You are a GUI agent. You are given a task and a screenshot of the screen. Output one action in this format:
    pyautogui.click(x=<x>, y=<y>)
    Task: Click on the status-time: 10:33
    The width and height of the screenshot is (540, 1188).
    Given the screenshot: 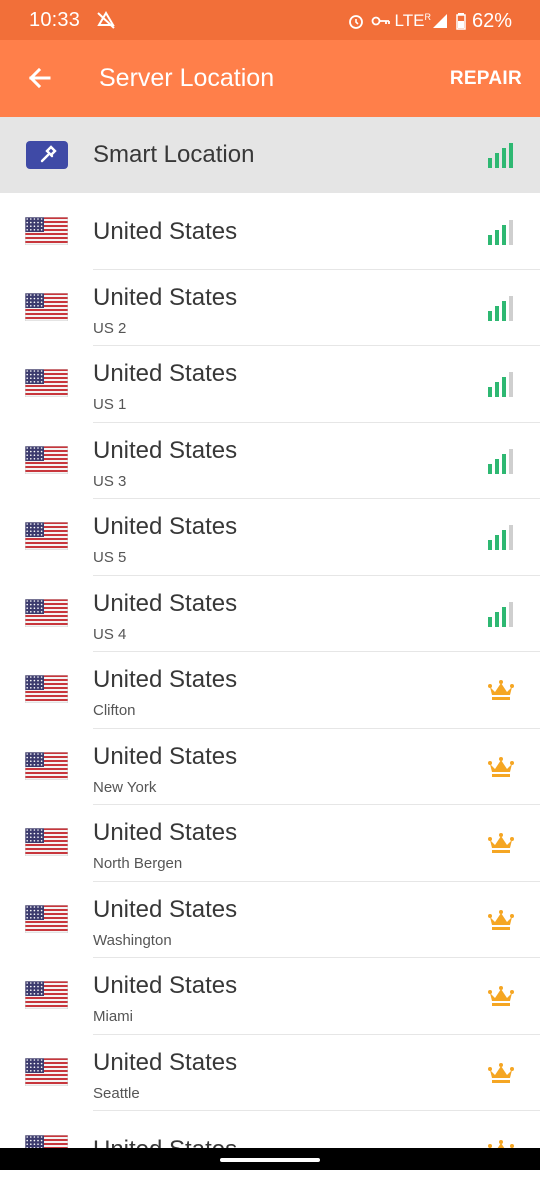 What is the action you would take?
    pyautogui.click(x=55, y=20)
    